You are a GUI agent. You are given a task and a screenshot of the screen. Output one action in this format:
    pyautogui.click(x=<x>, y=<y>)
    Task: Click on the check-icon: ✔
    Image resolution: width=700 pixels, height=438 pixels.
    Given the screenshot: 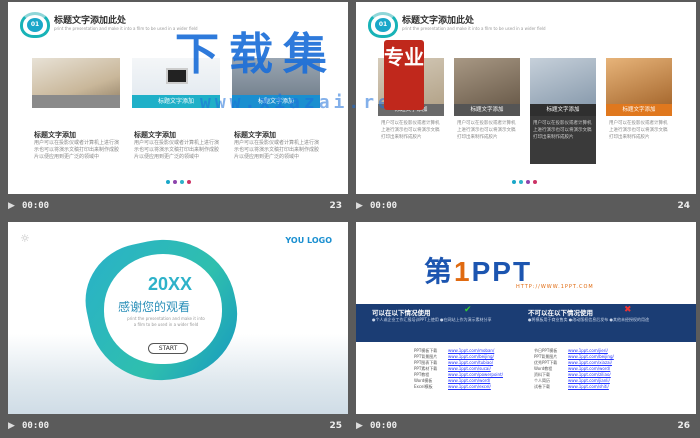 What is the action you would take?
    pyautogui.click(x=468, y=310)
    